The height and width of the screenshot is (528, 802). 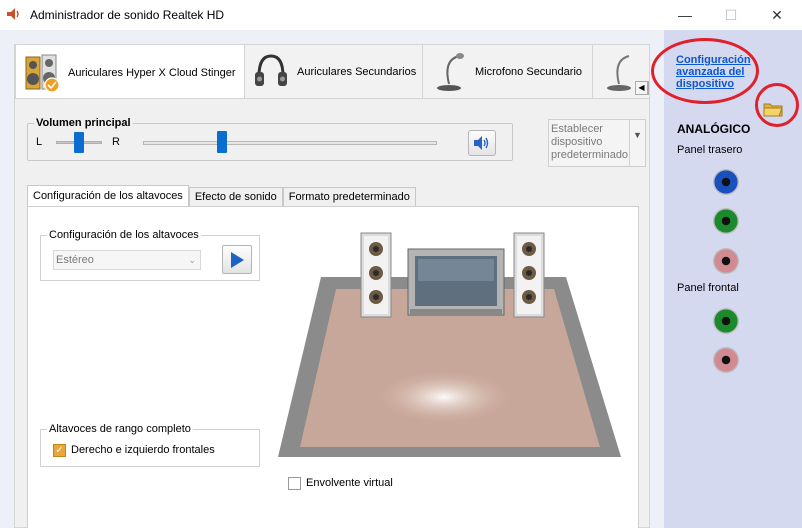 I want to click on device-tab-label: Microfono Secundario, so click(x=529, y=72).